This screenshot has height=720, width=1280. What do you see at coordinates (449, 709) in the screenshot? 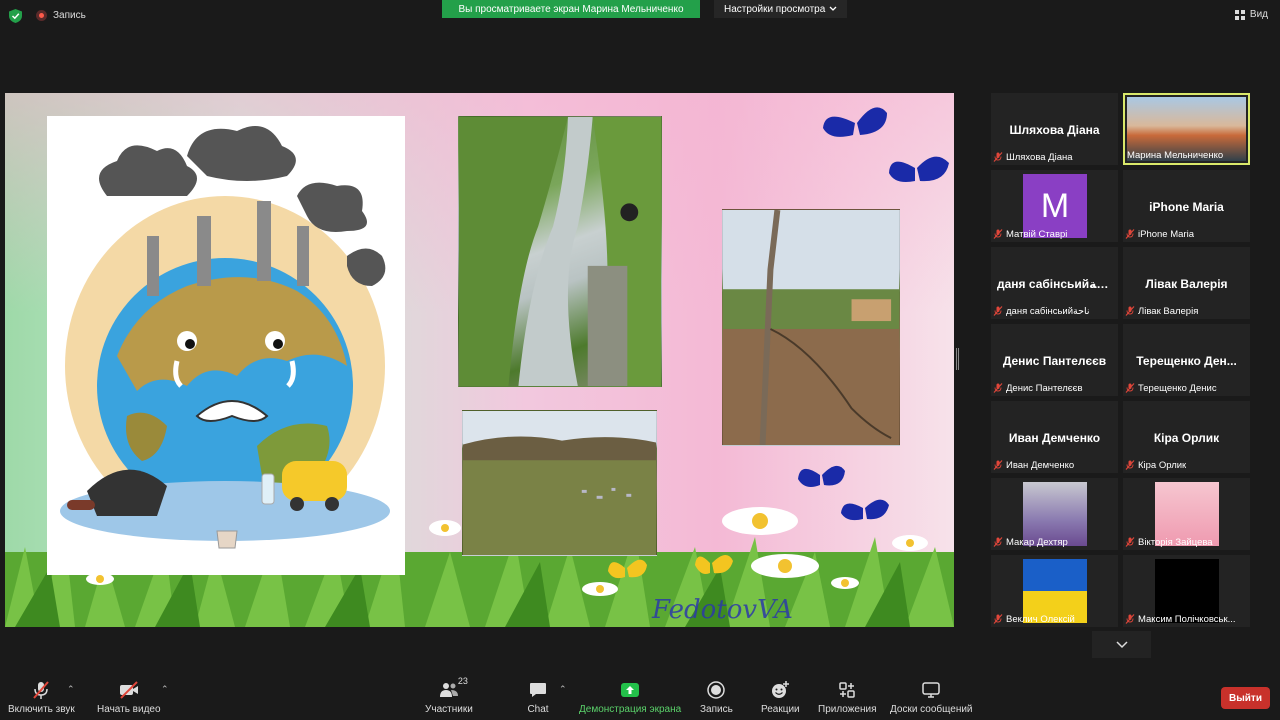
I see `participants-label: Участники` at bounding box center [449, 709].